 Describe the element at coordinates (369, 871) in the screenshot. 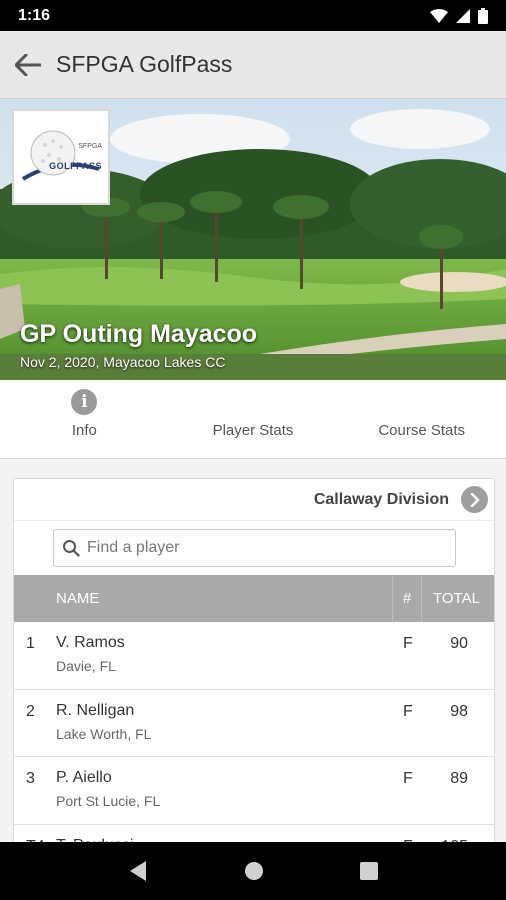

I see `nav-recents-icon` at that location.